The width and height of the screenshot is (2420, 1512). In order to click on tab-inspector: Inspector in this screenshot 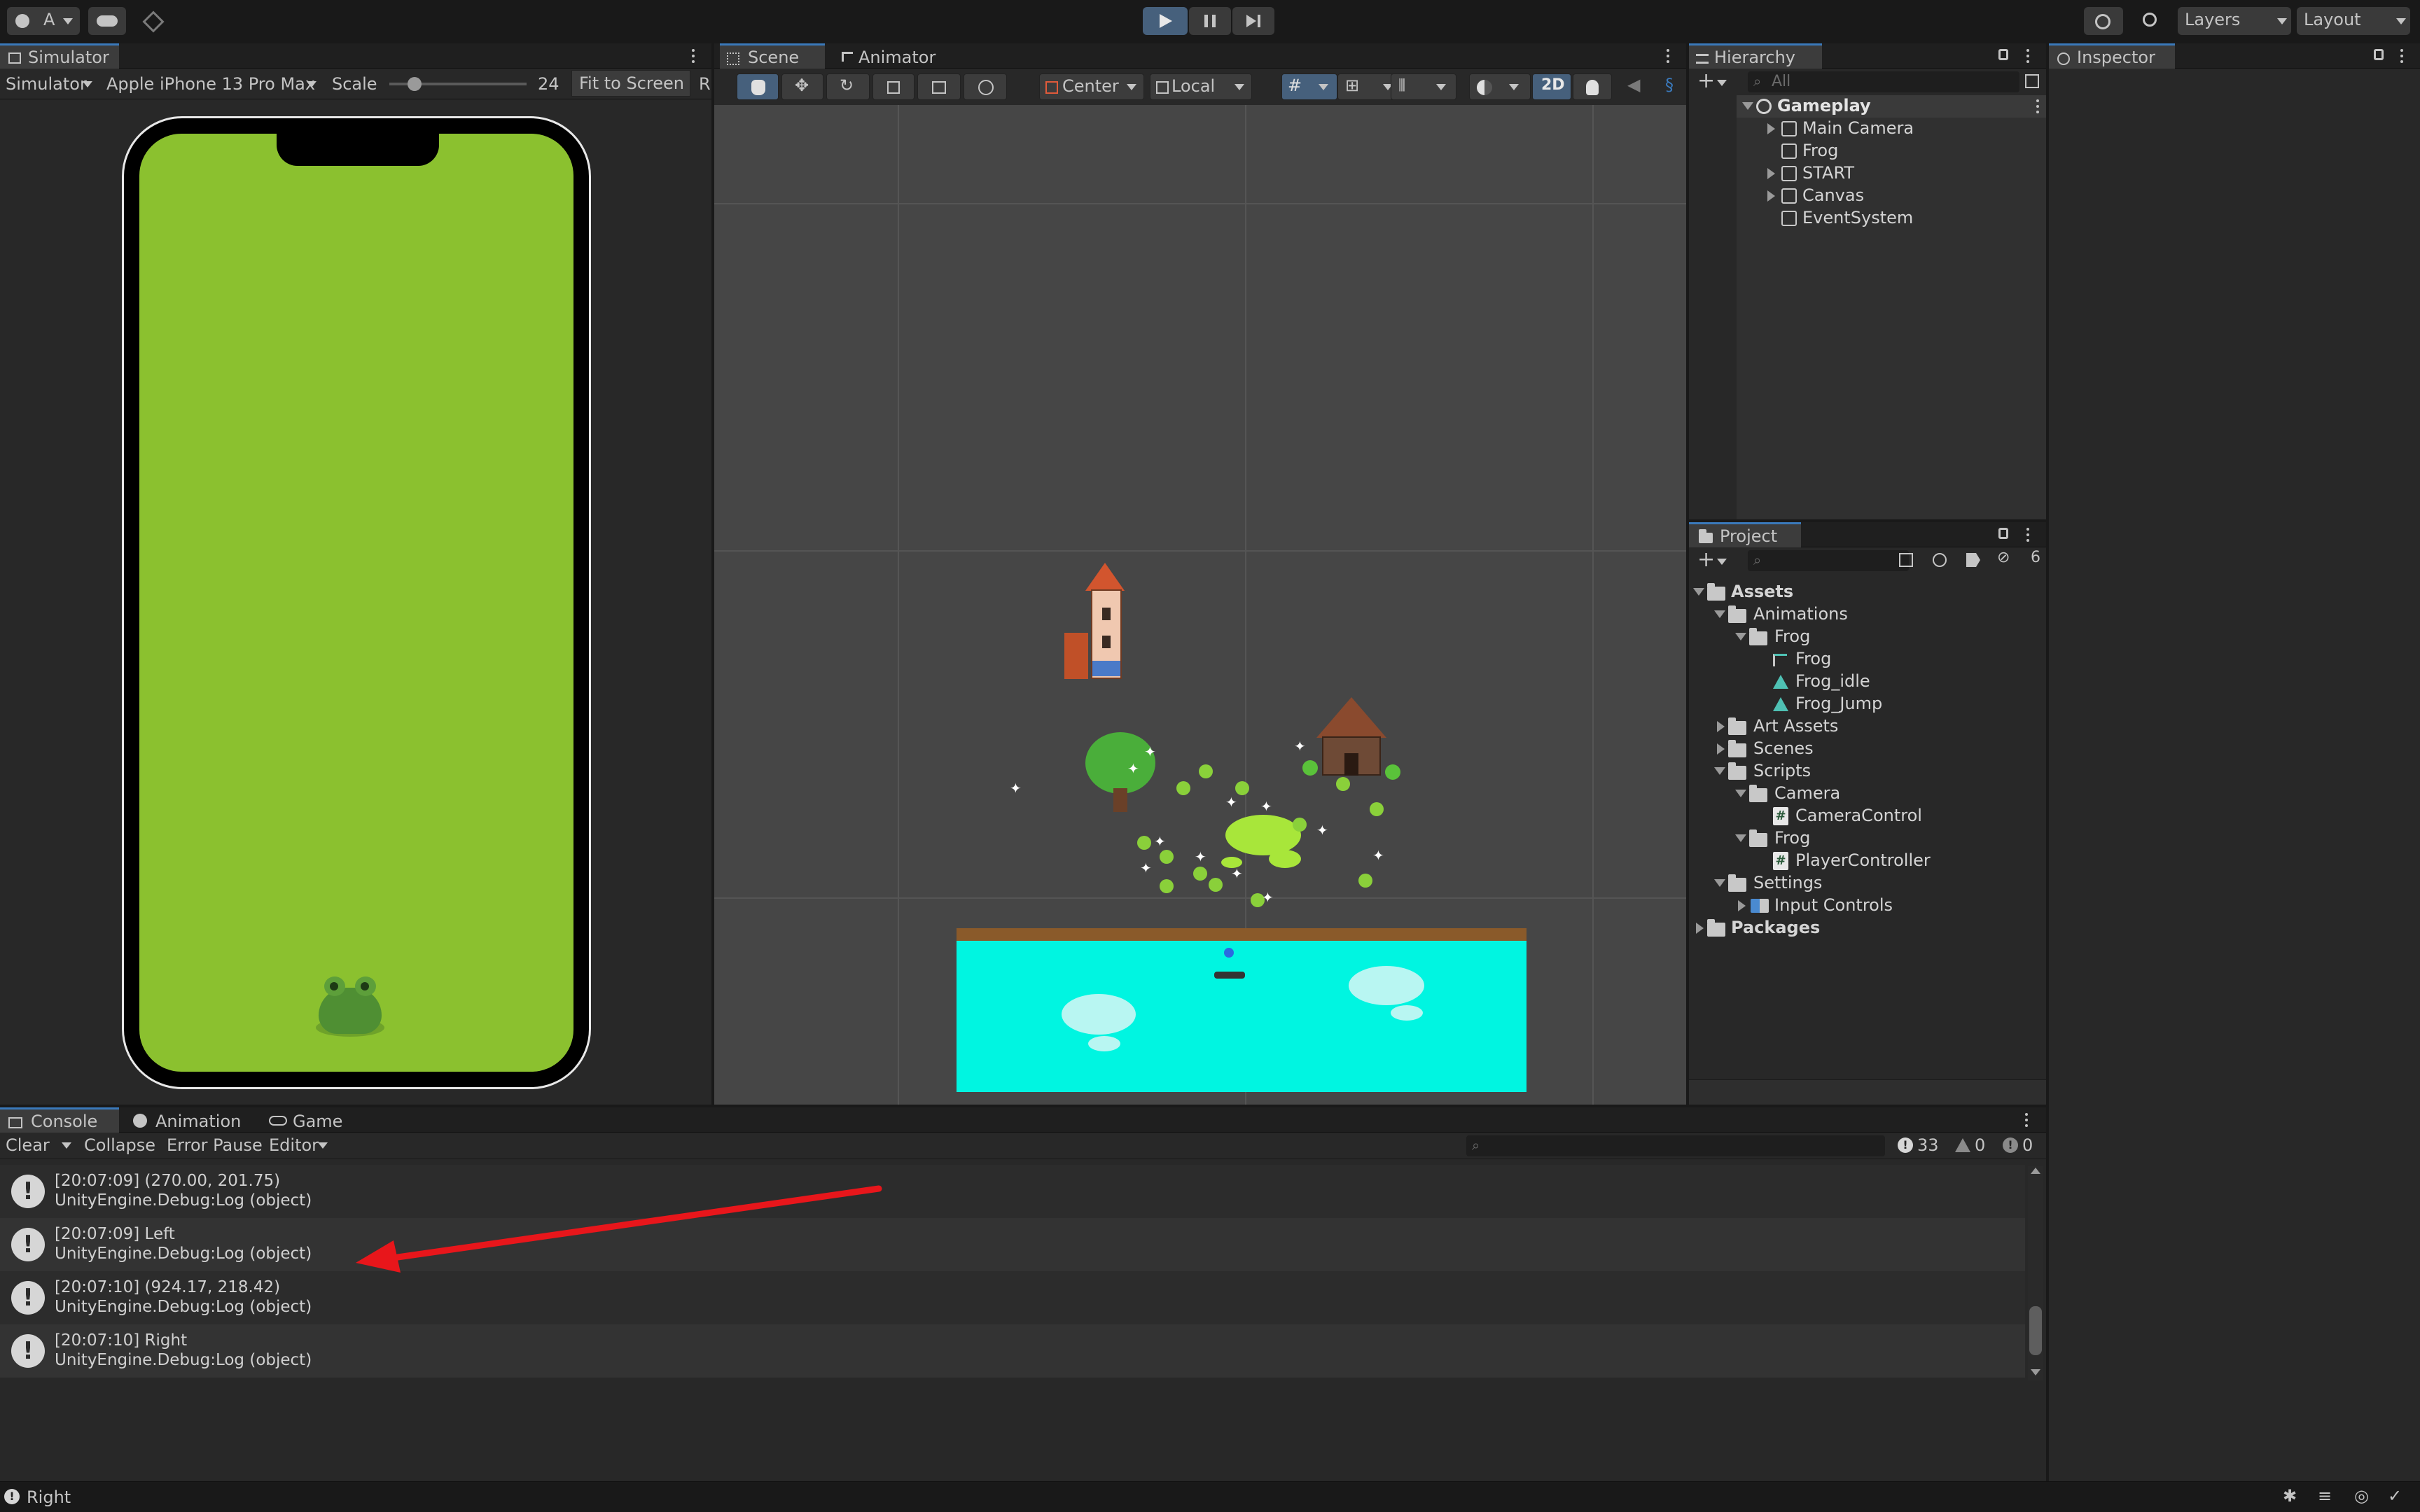, I will do `click(2112, 56)`.